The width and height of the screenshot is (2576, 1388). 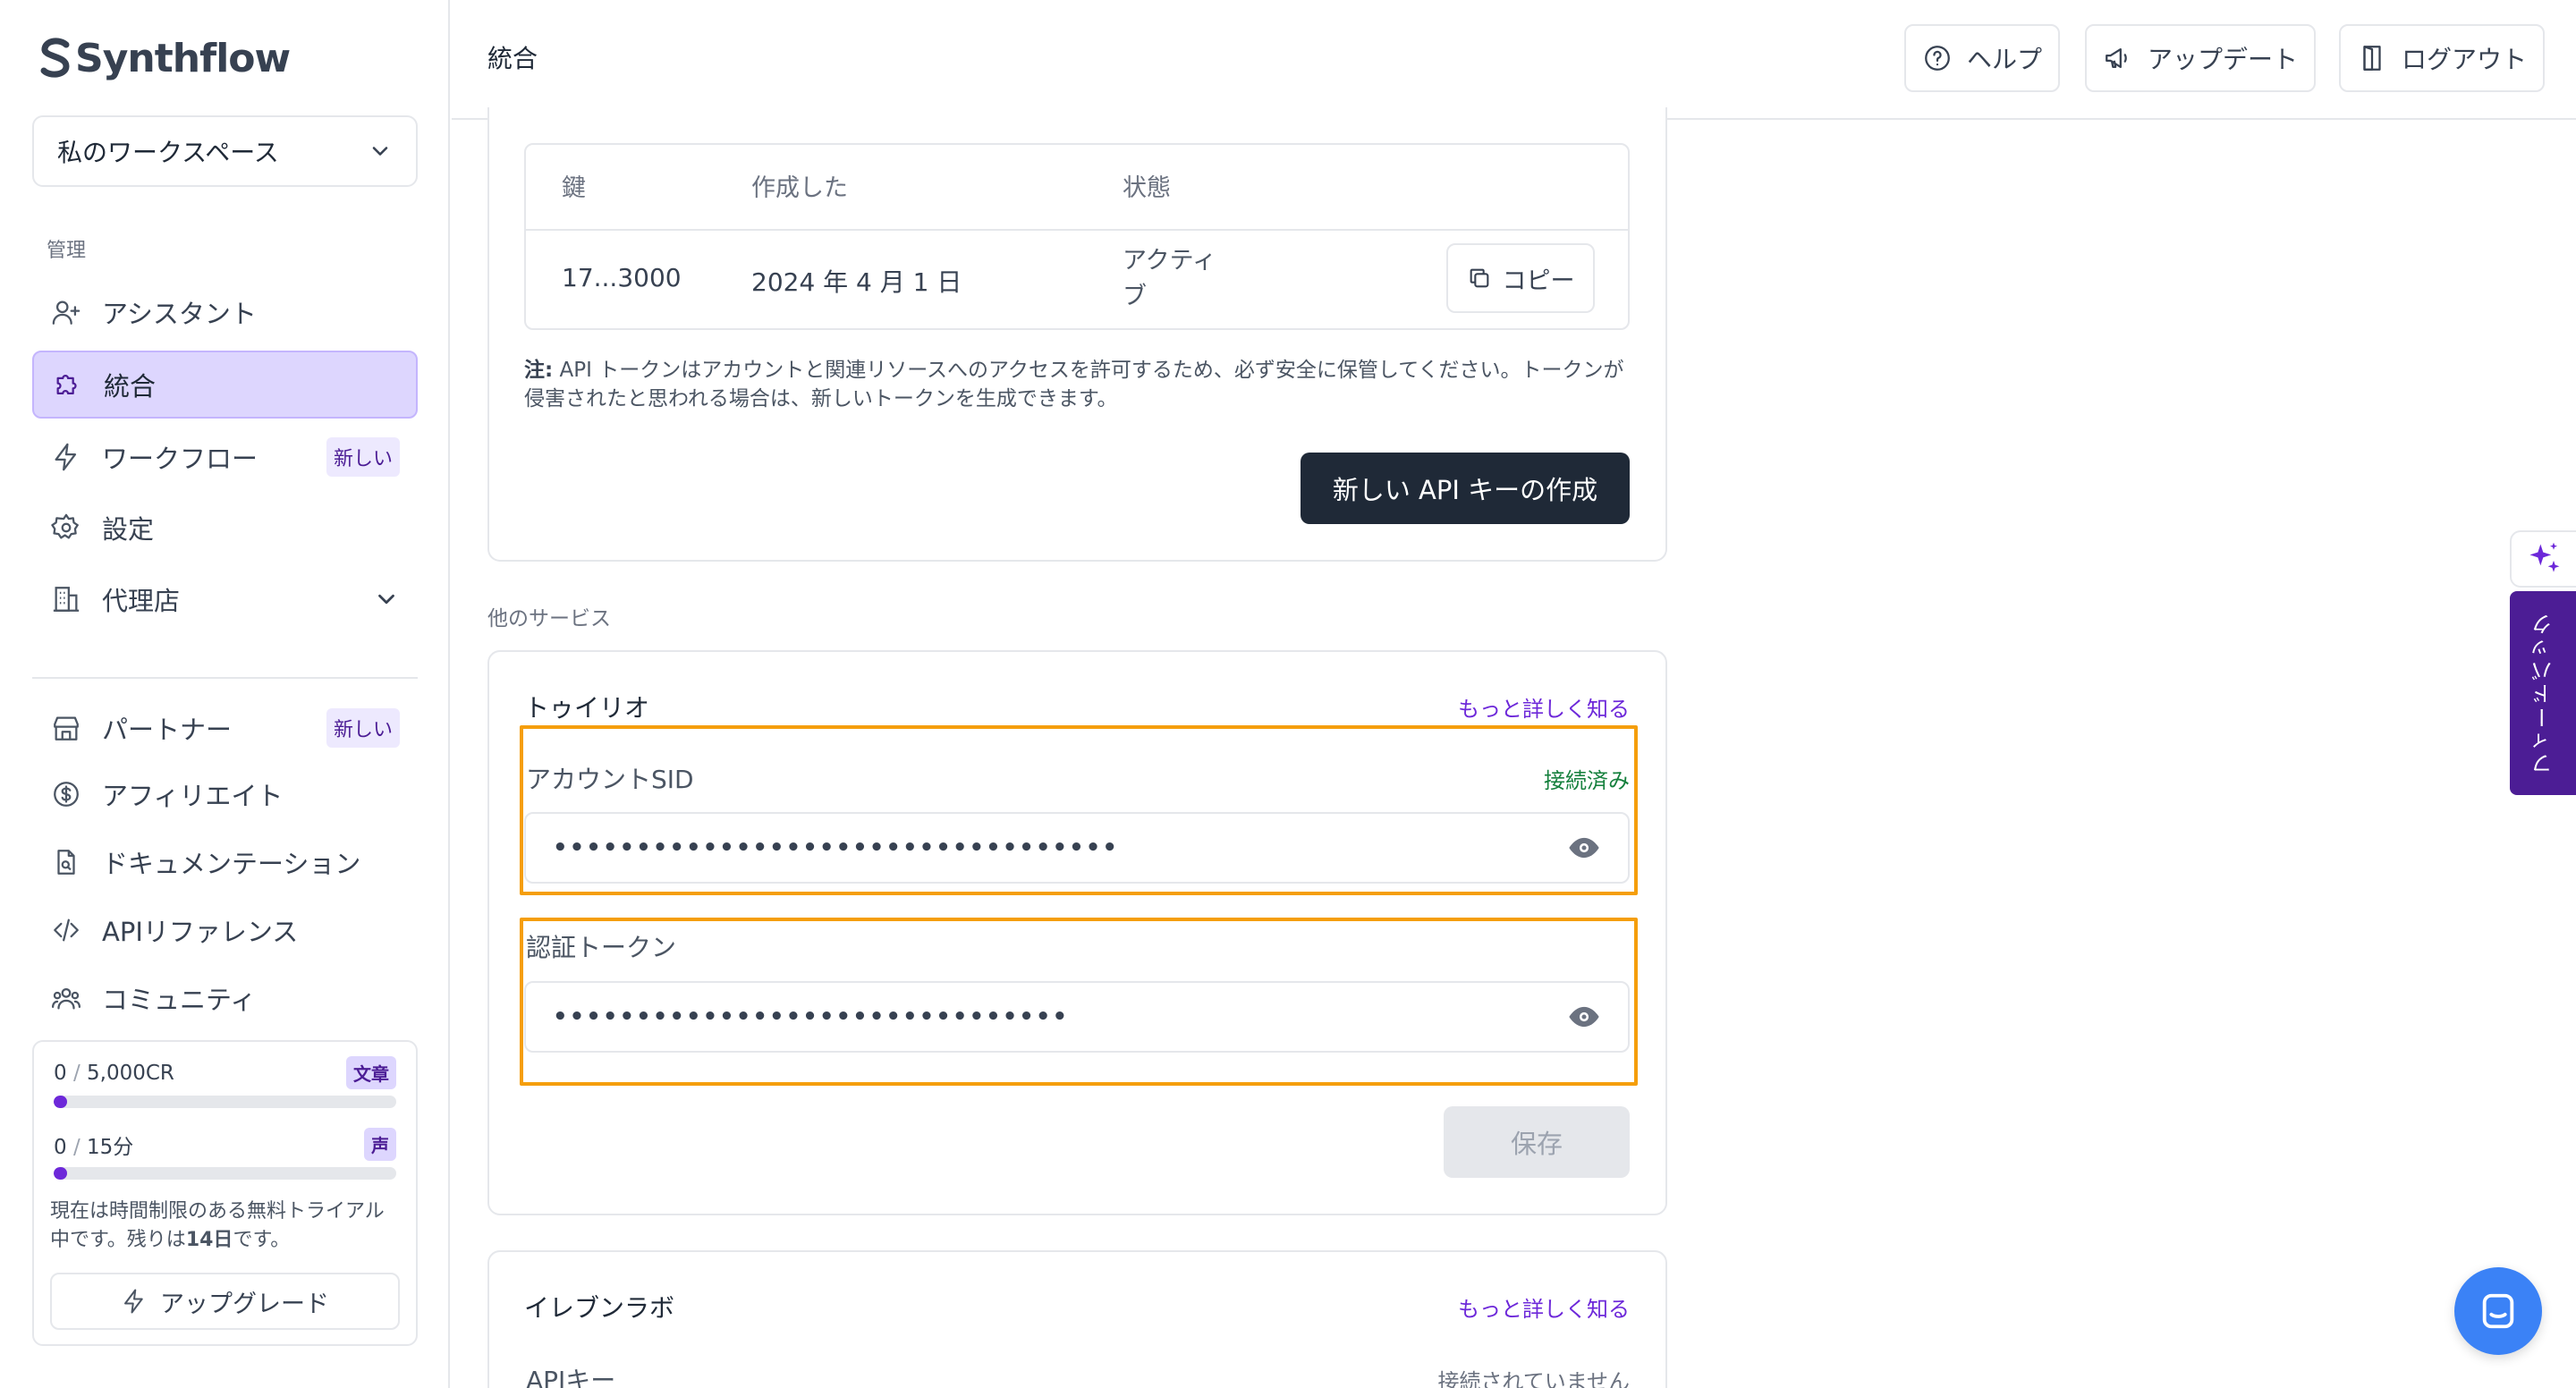 What do you see at coordinates (183, 58) in the screenshot?
I see `brand-name: Synthflow` at bounding box center [183, 58].